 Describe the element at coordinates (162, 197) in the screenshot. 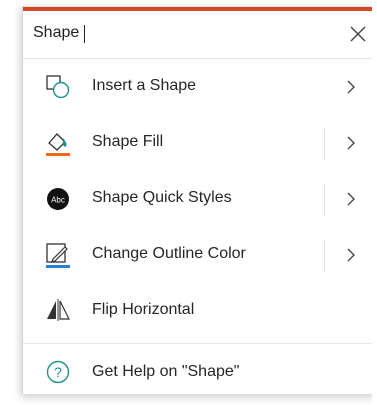

I see `menu-item-label: Shape Quick Styles` at that location.